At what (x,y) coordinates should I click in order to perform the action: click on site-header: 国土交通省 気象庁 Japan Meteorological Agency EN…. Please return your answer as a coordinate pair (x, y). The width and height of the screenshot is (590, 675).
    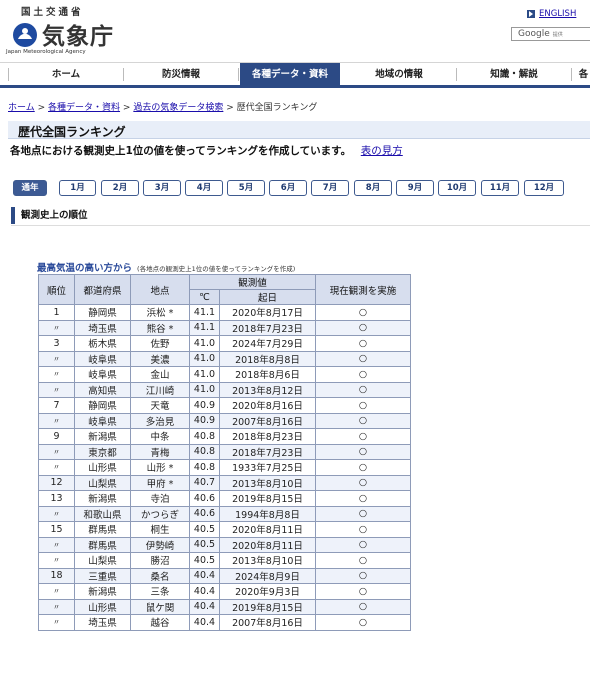
    Looking at the image, I should click on (295, 31).